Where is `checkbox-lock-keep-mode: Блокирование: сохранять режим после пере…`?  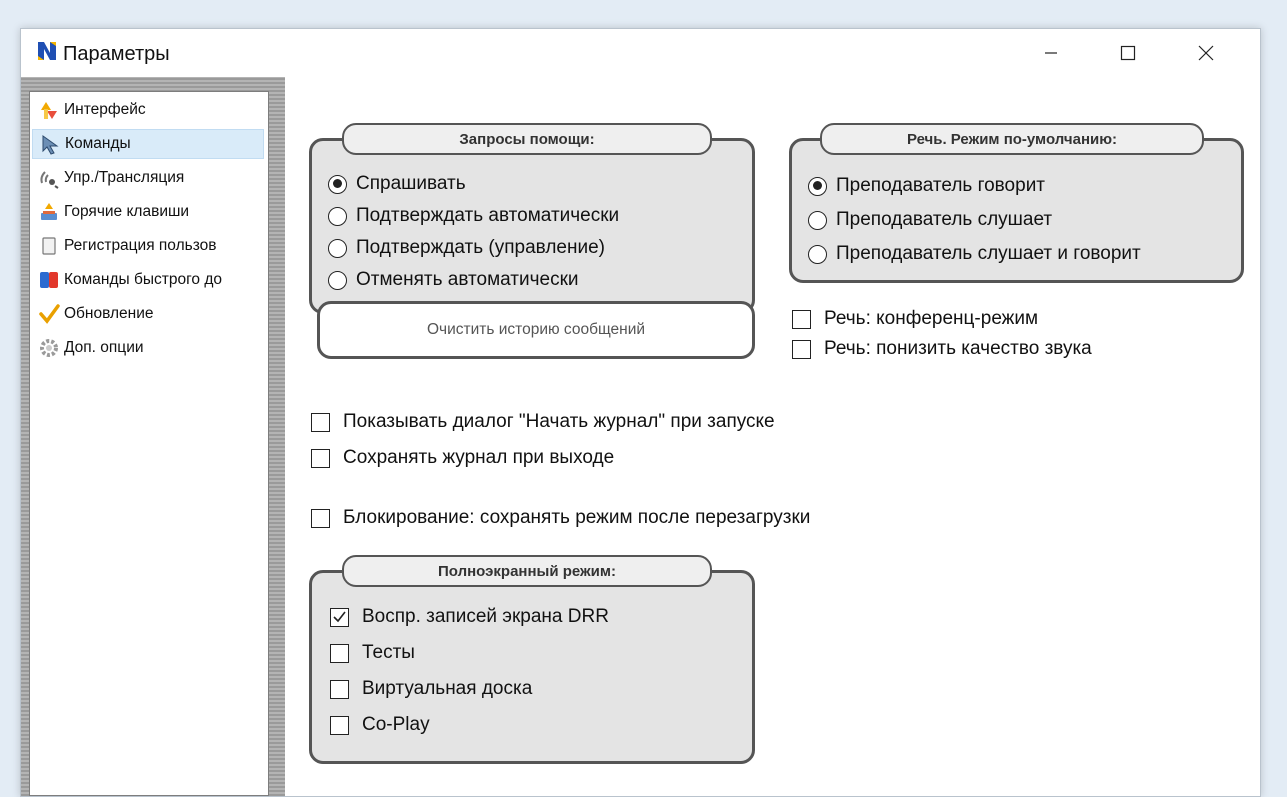 checkbox-lock-keep-mode: Блокирование: сохранять режим после пере… is located at coordinates (560, 518).